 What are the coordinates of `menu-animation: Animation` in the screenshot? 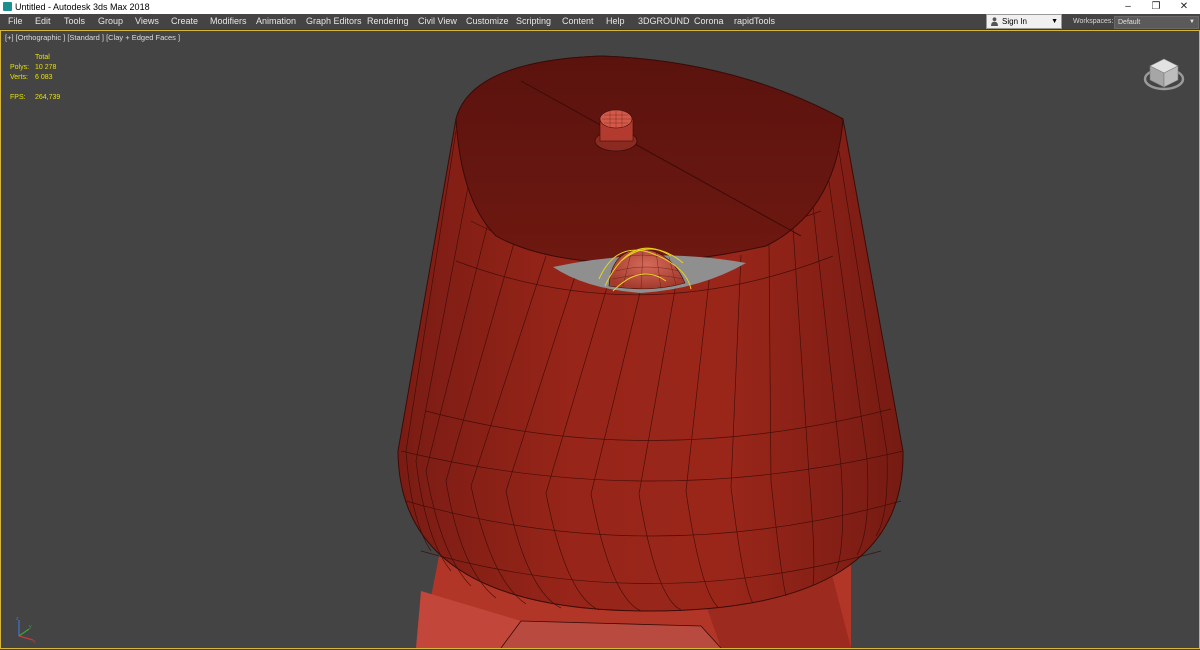 It's located at (276, 21).